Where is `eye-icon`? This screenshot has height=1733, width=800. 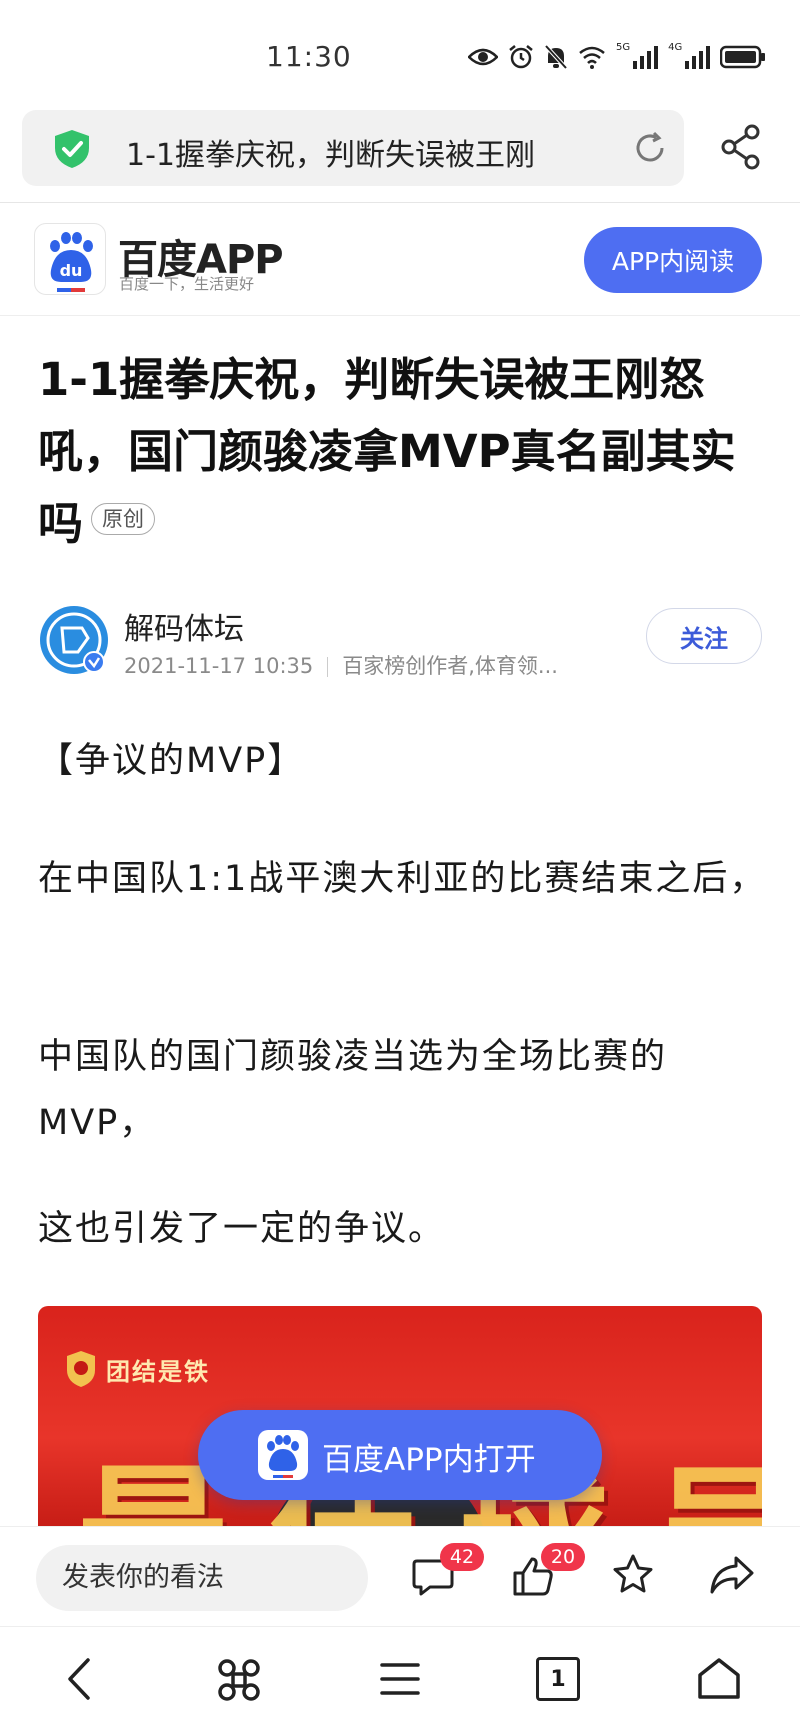
eye-icon is located at coordinates (483, 57).